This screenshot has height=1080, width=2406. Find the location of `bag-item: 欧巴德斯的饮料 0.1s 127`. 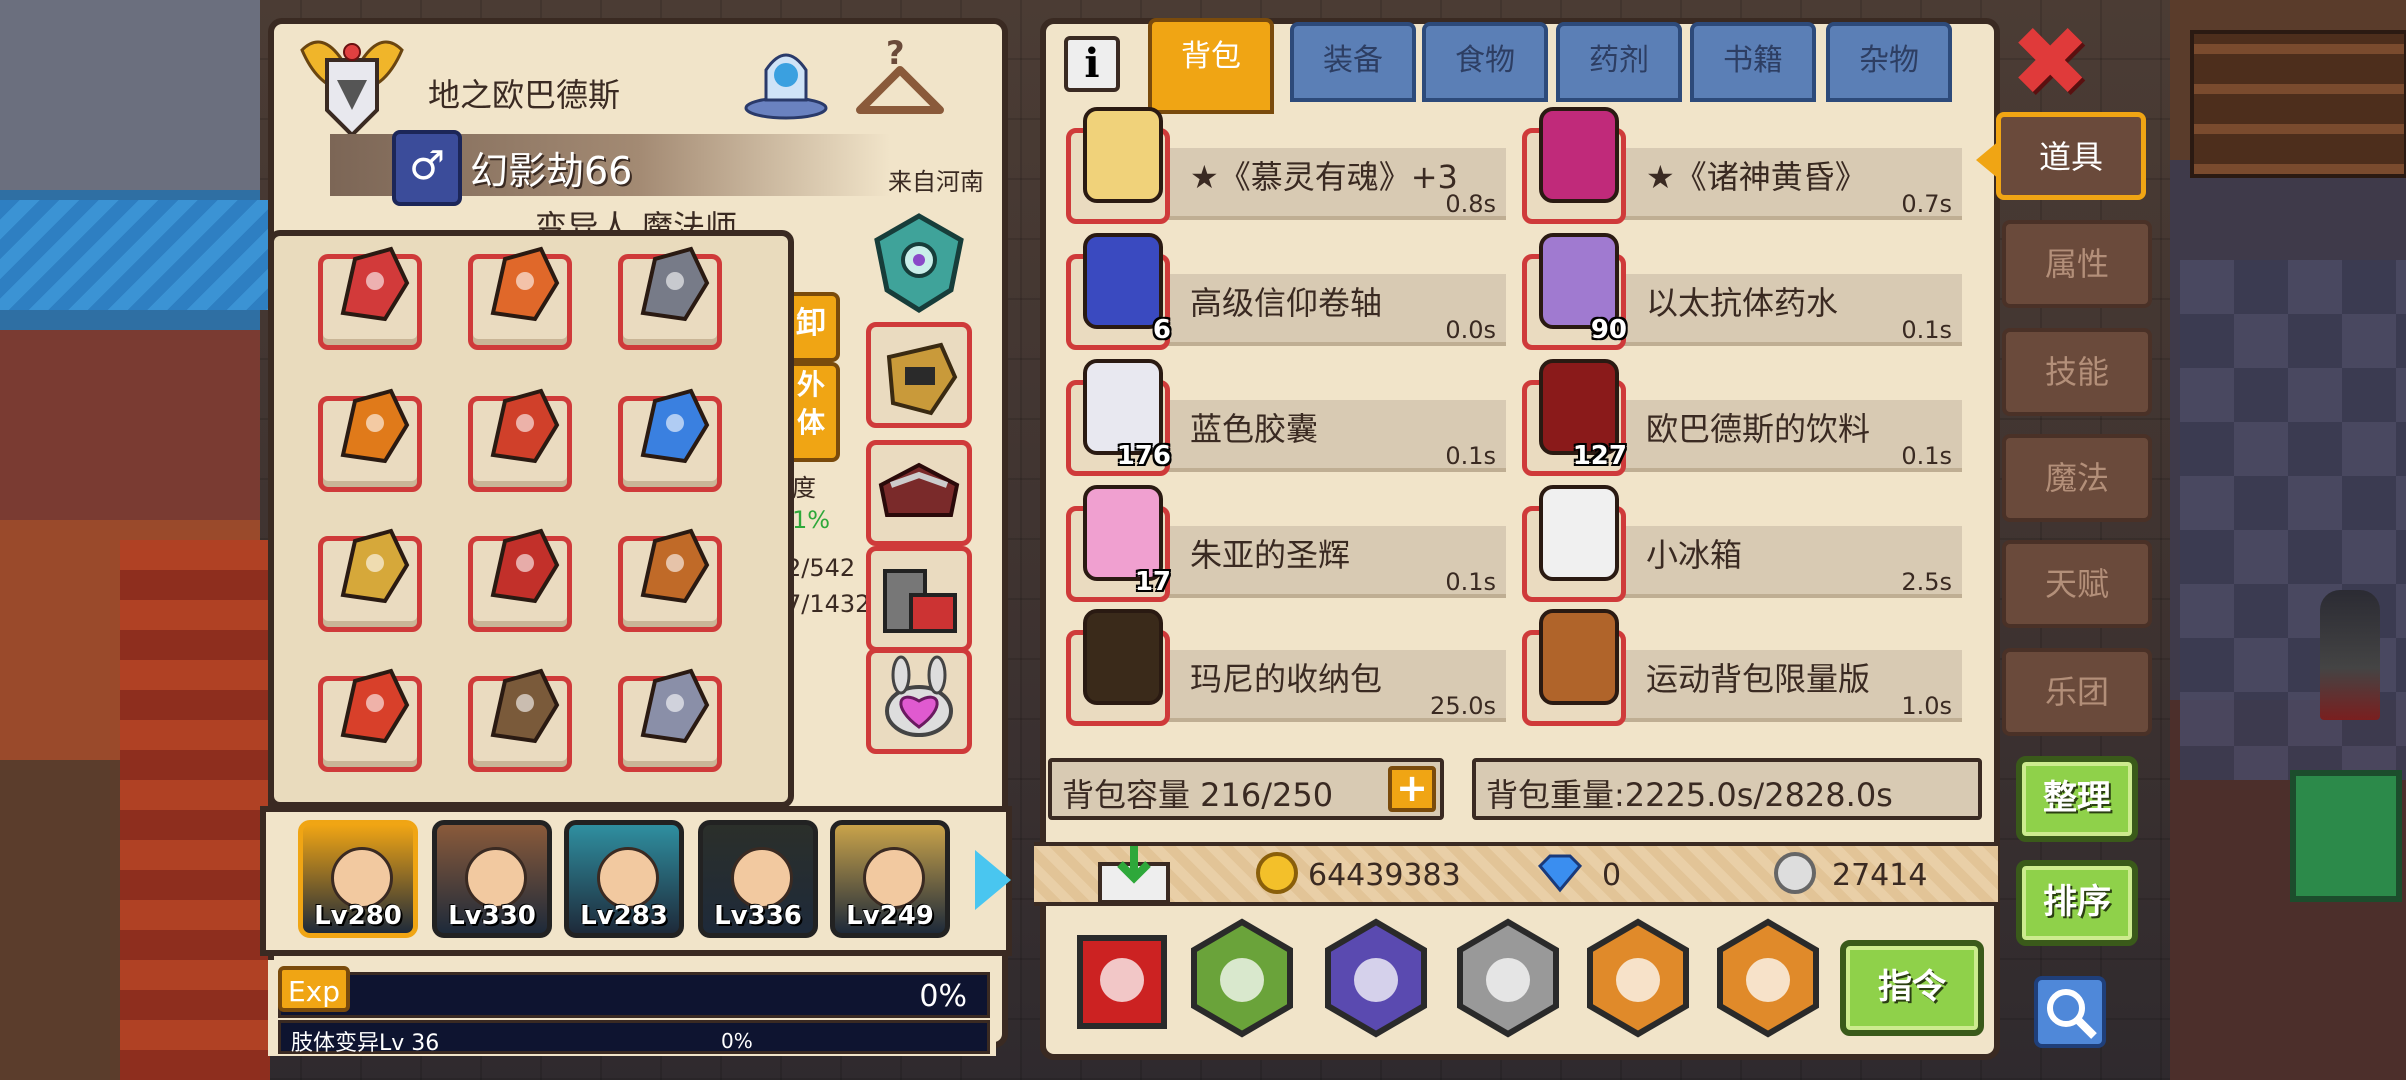

bag-item: 欧巴德斯的饮料 0.1s 127 is located at coordinates (1742, 418).